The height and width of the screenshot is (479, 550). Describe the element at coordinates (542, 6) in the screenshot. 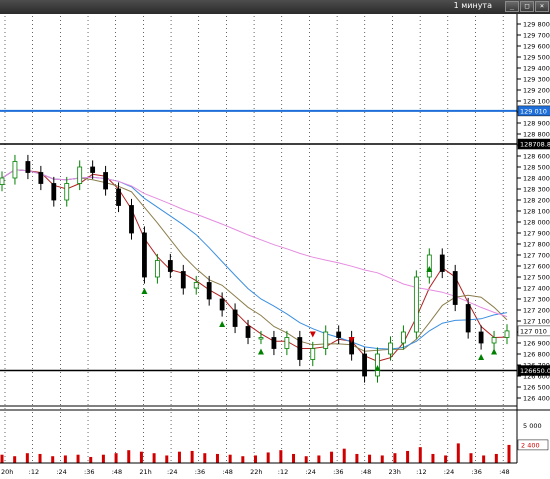

I see `close-icon: ×` at that location.